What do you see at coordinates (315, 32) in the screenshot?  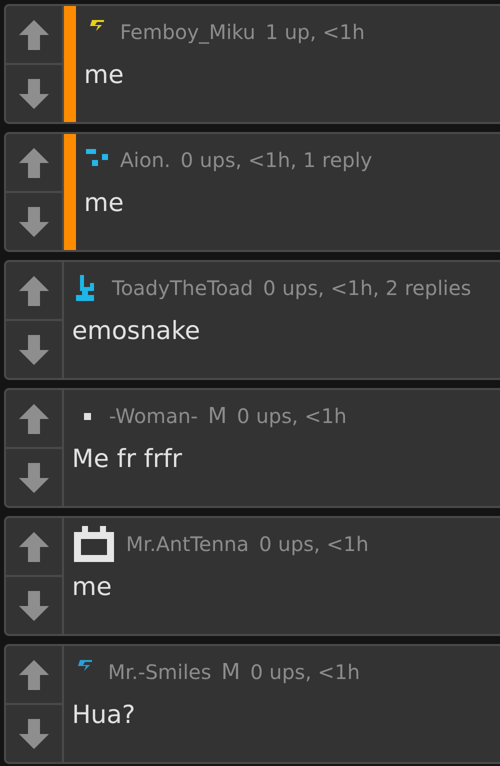 I see `comment-meta: 1 up, <1h` at bounding box center [315, 32].